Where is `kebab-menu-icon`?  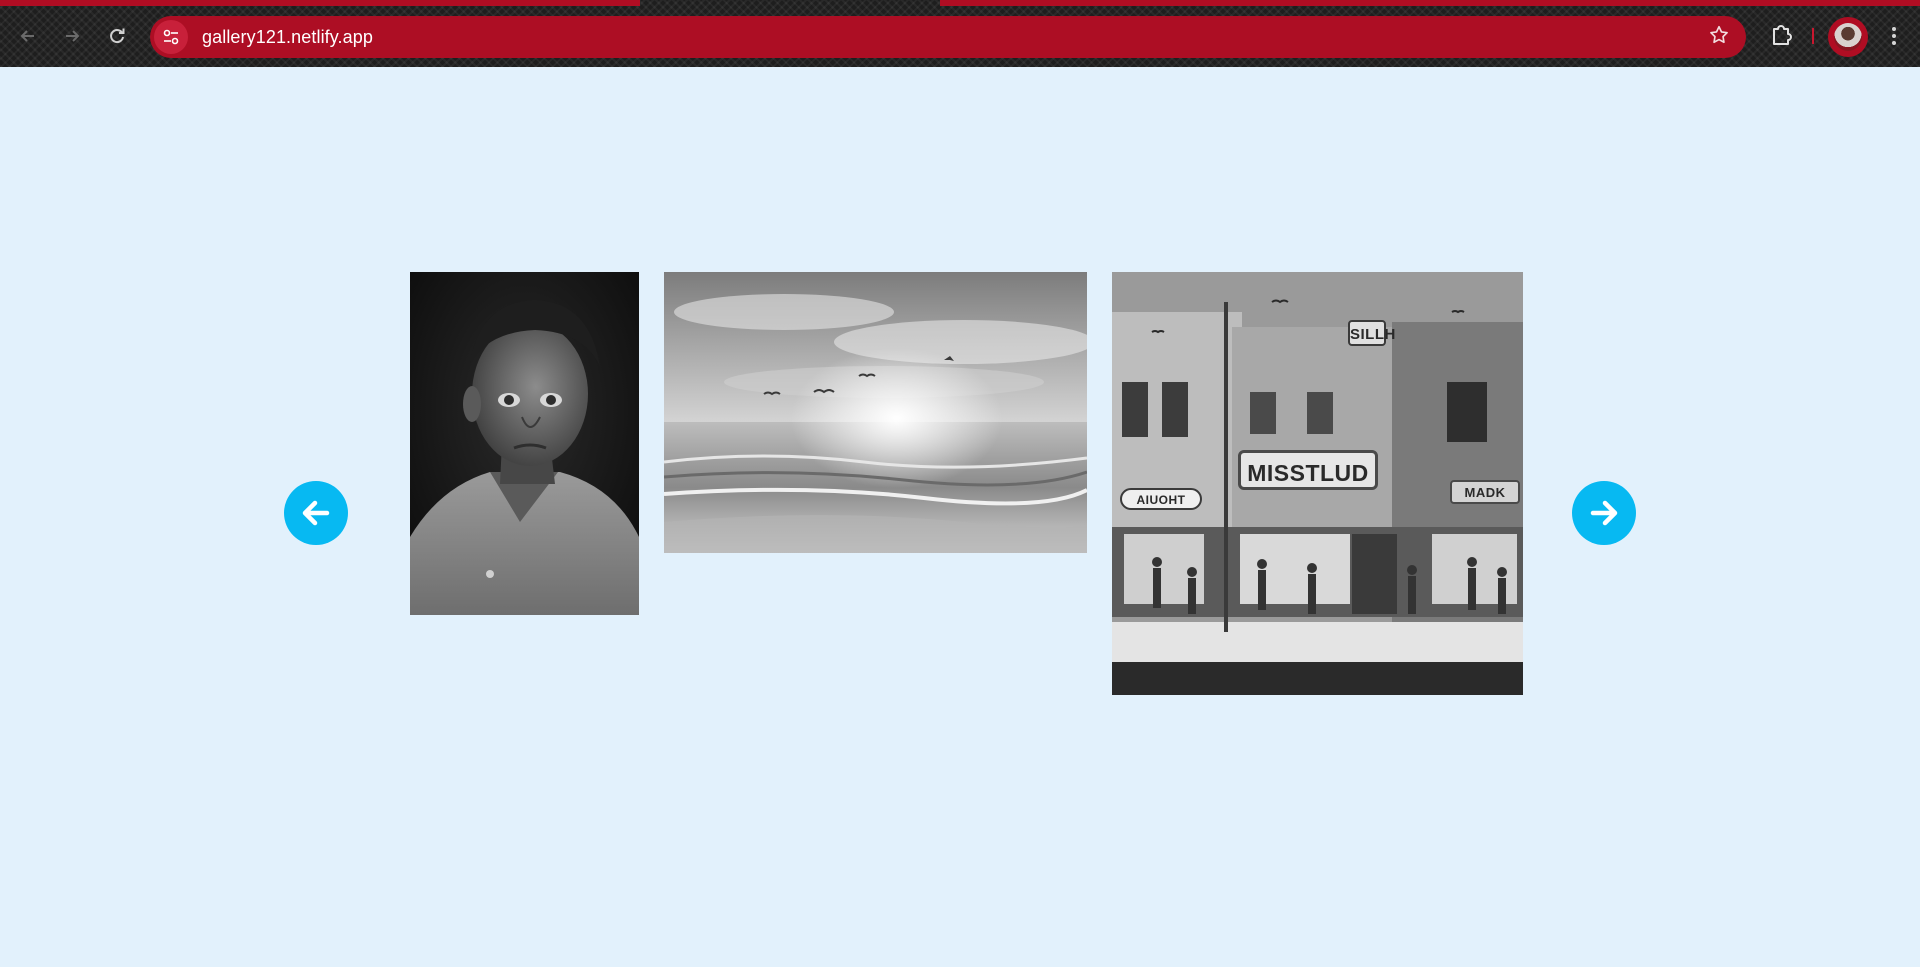
kebab-menu-icon is located at coordinates (1894, 29).